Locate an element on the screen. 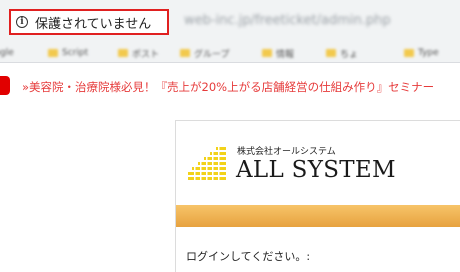 Image resolution: width=460 pixels, height=272 pixels. bookmark-label: ポスト is located at coordinates (146, 54).